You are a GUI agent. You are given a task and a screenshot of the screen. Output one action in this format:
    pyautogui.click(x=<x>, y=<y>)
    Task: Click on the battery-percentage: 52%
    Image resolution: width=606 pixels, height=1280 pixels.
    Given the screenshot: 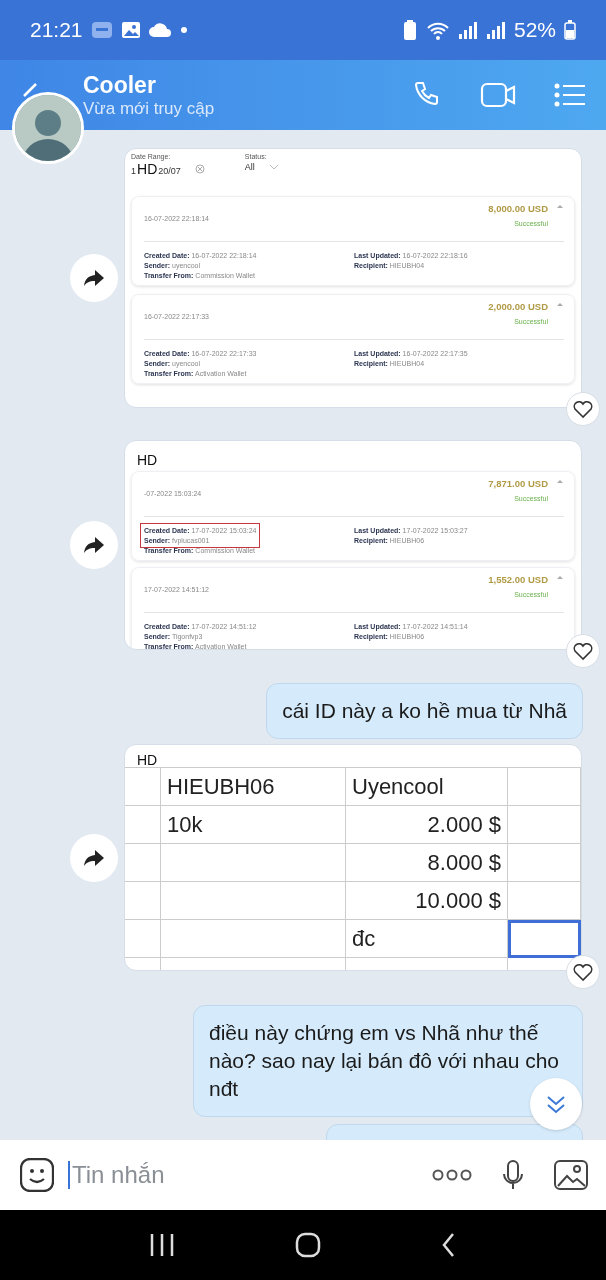 What is the action you would take?
    pyautogui.click(x=534, y=30)
    